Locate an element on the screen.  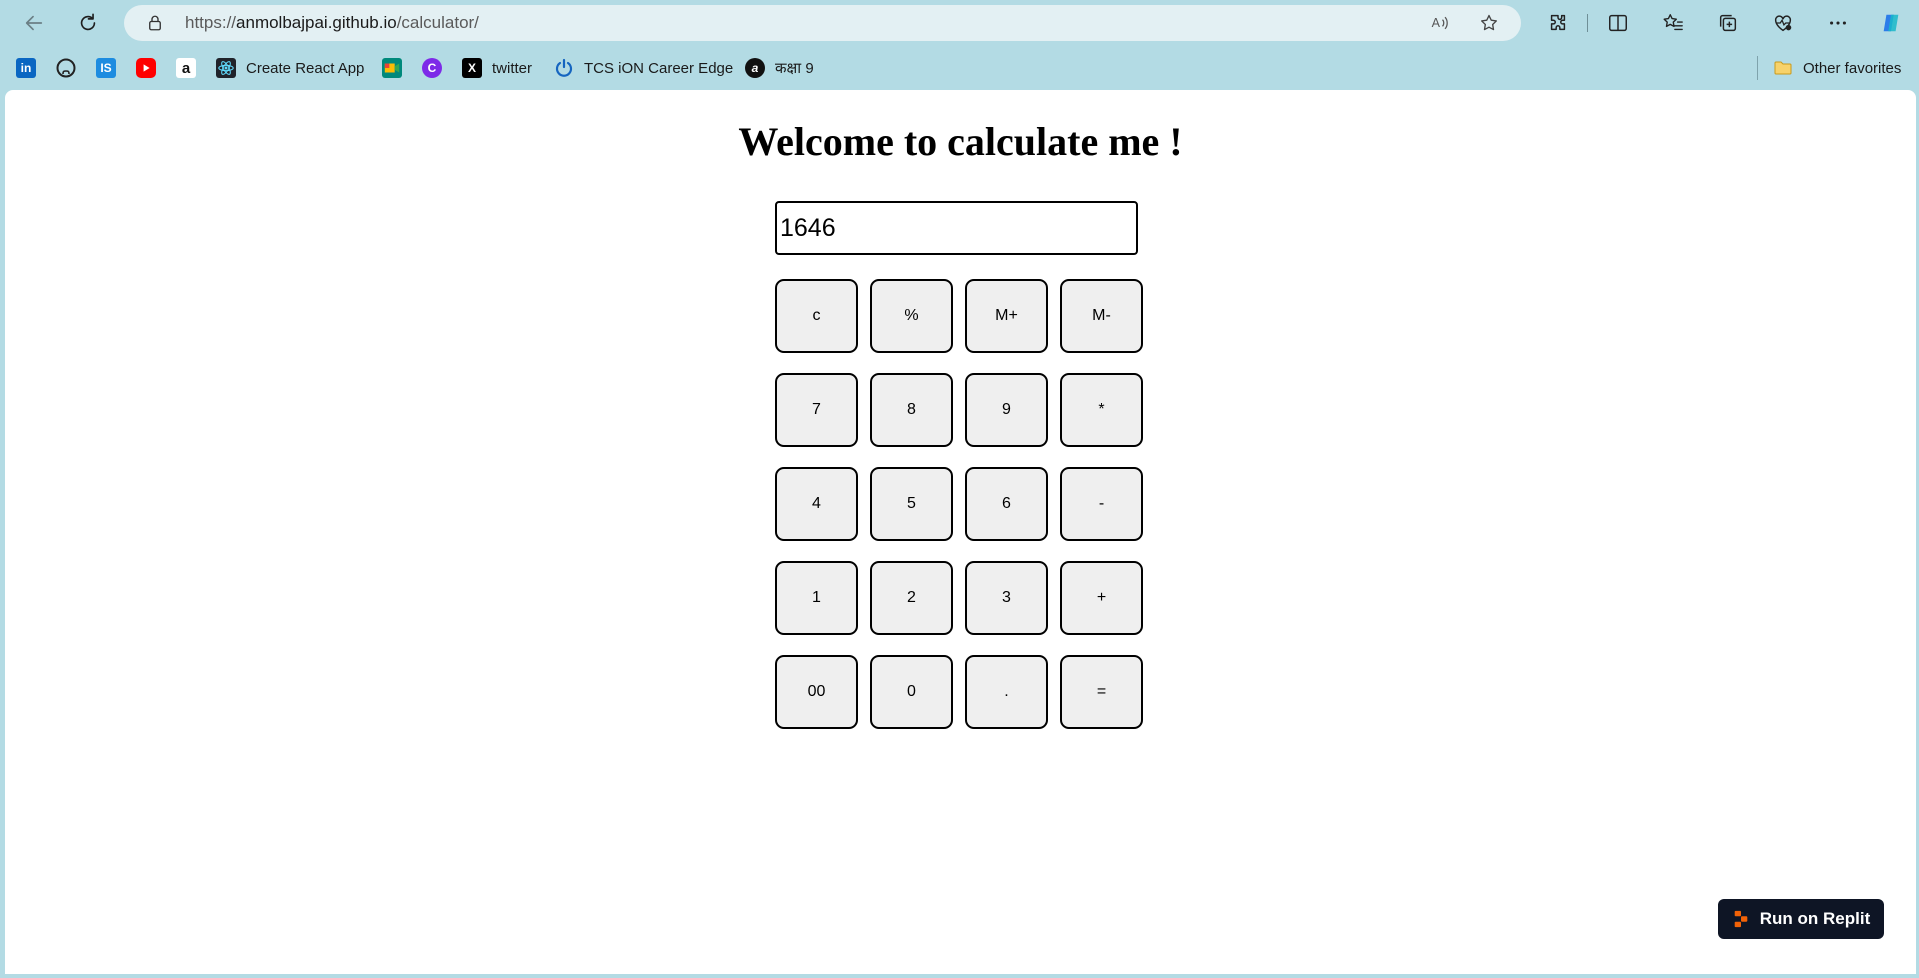
favorites-list-icon is located at coordinates (1673, 22).